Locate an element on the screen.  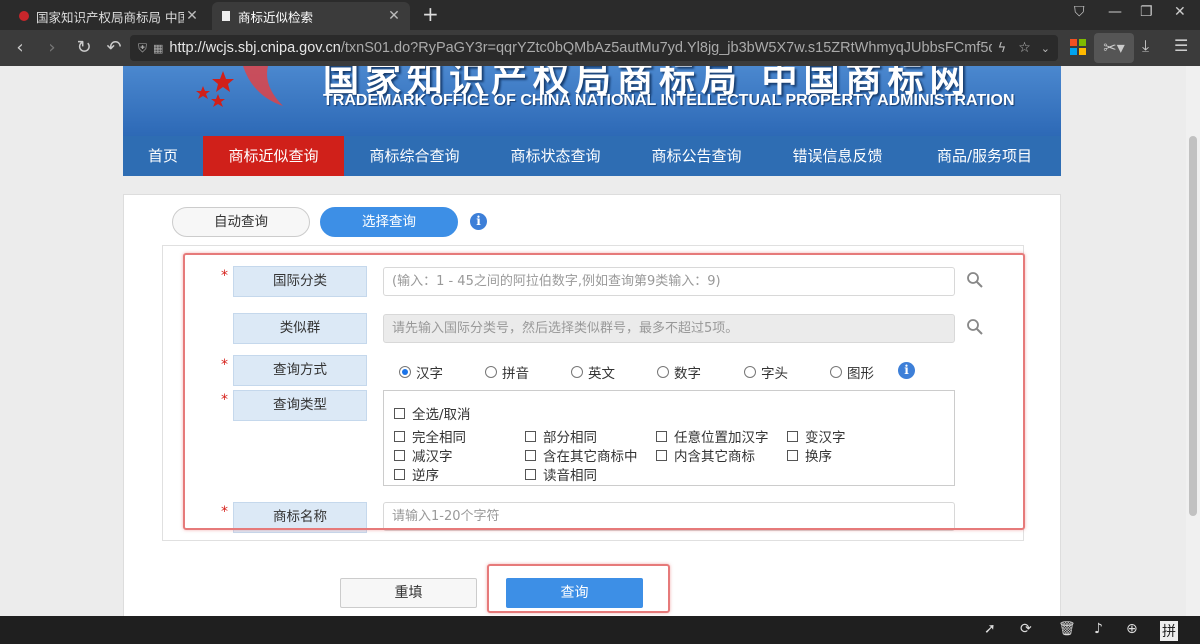
vertical-scrollbar is located at coordinates (1193, 341).